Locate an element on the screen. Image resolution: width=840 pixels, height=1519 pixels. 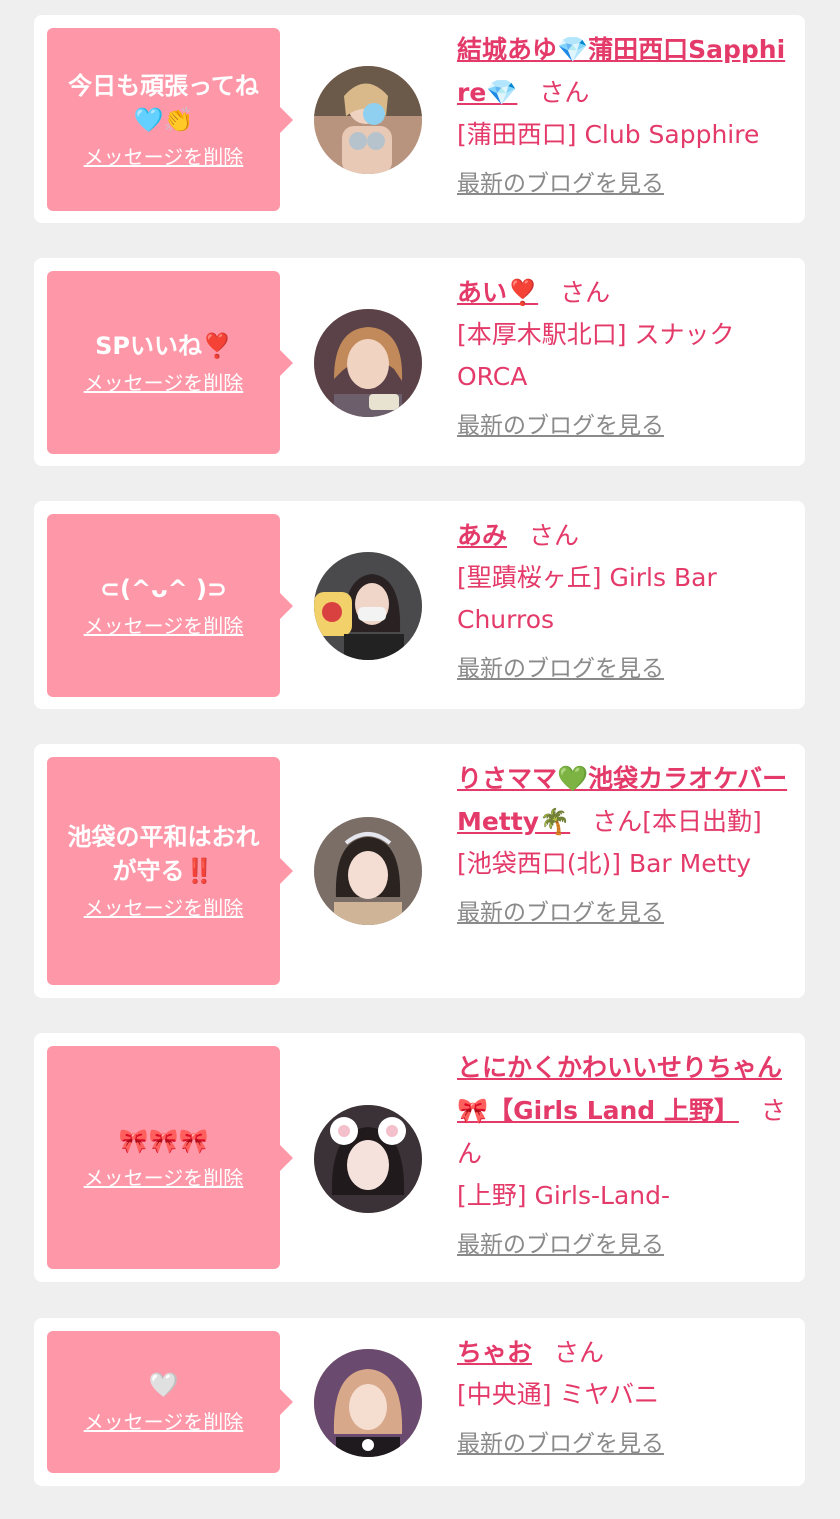
cast-name-line: とにかくかわいいせりちゃん🎀【Girls Land 上野】 さん is located at coordinates (627, 1110).